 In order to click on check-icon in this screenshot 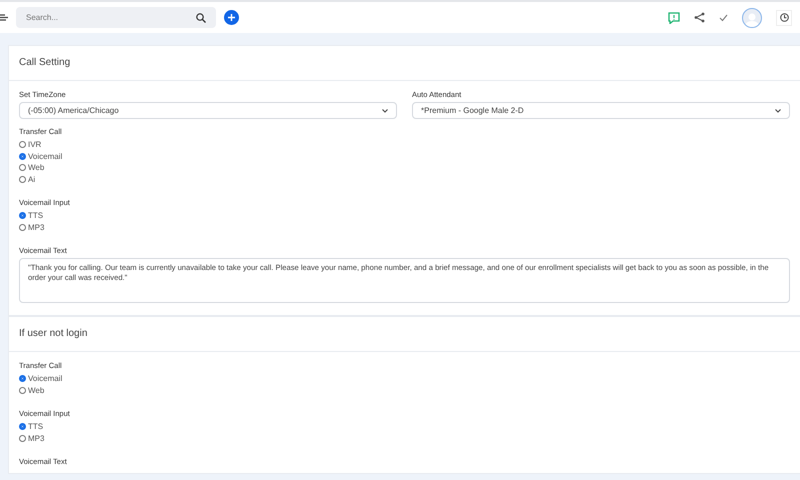, I will do `click(723, 18)`.